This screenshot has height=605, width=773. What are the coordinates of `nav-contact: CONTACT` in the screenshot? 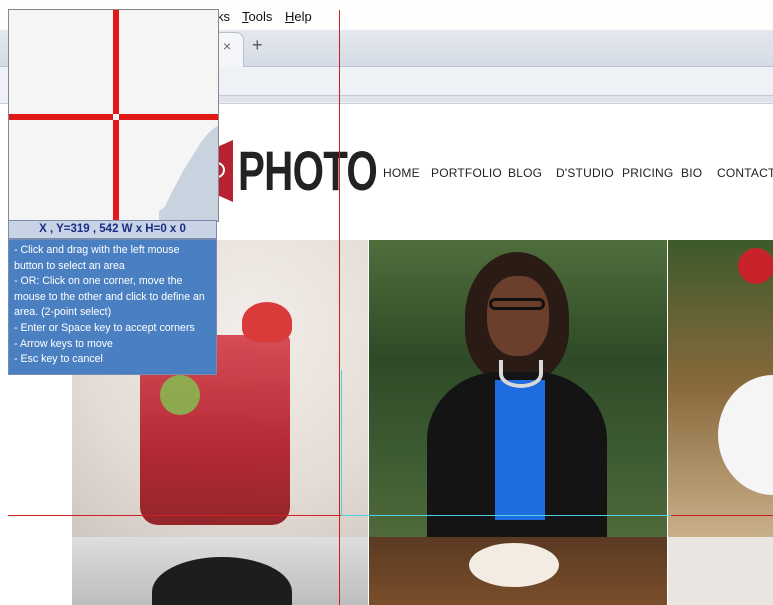 It's located at (745, 173).